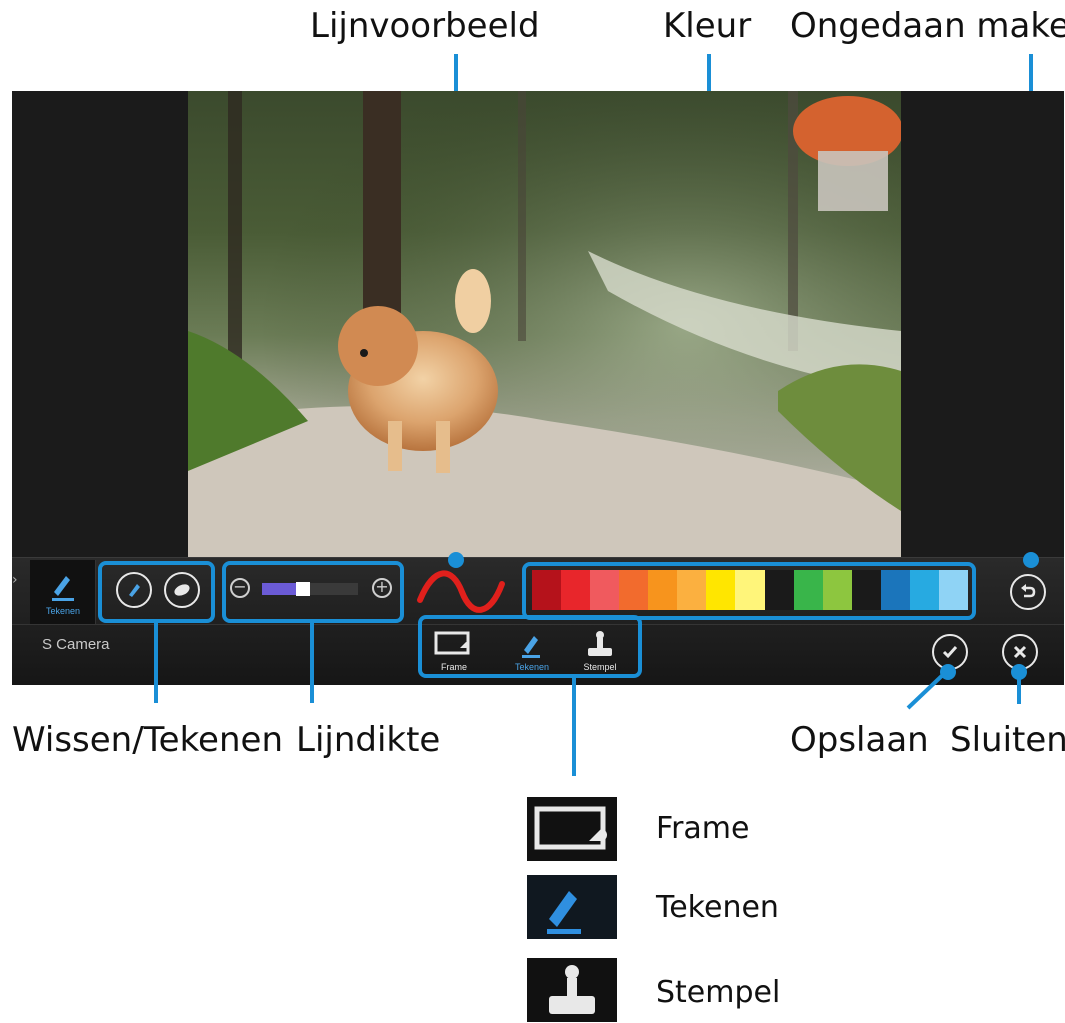  I want to click on mode-label: Tekenen, so click(63, 611).